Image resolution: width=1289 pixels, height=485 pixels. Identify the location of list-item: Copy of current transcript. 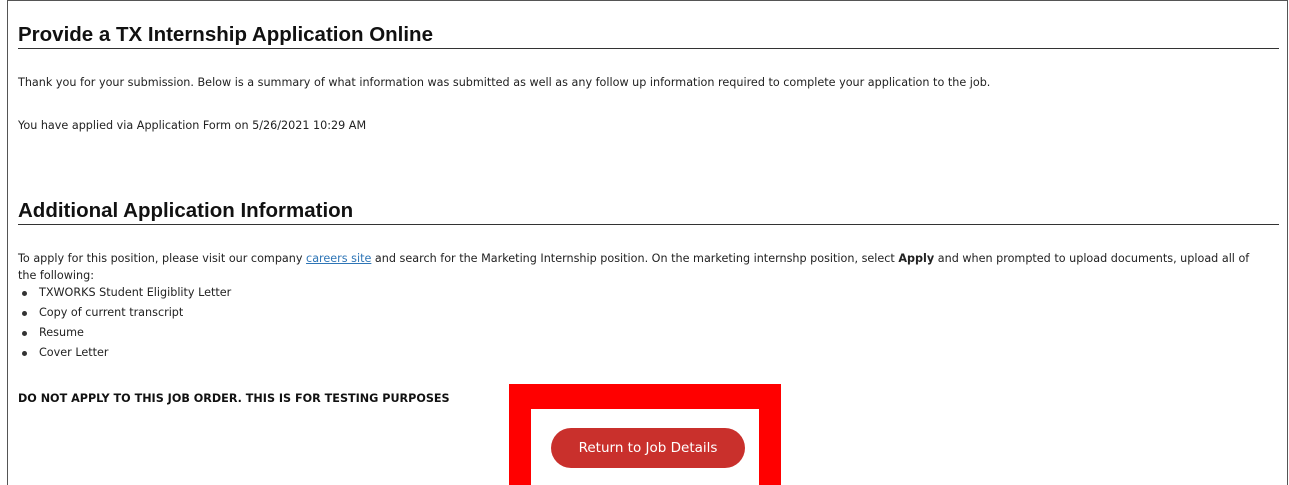
(124, 313).